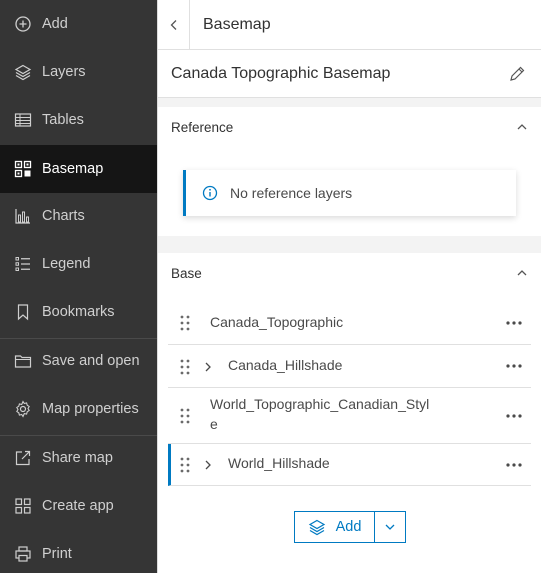  What do you see at coordinates (186, 273) in the screenshot?
I see `section-title: Base` at bounding box center [186, 273].